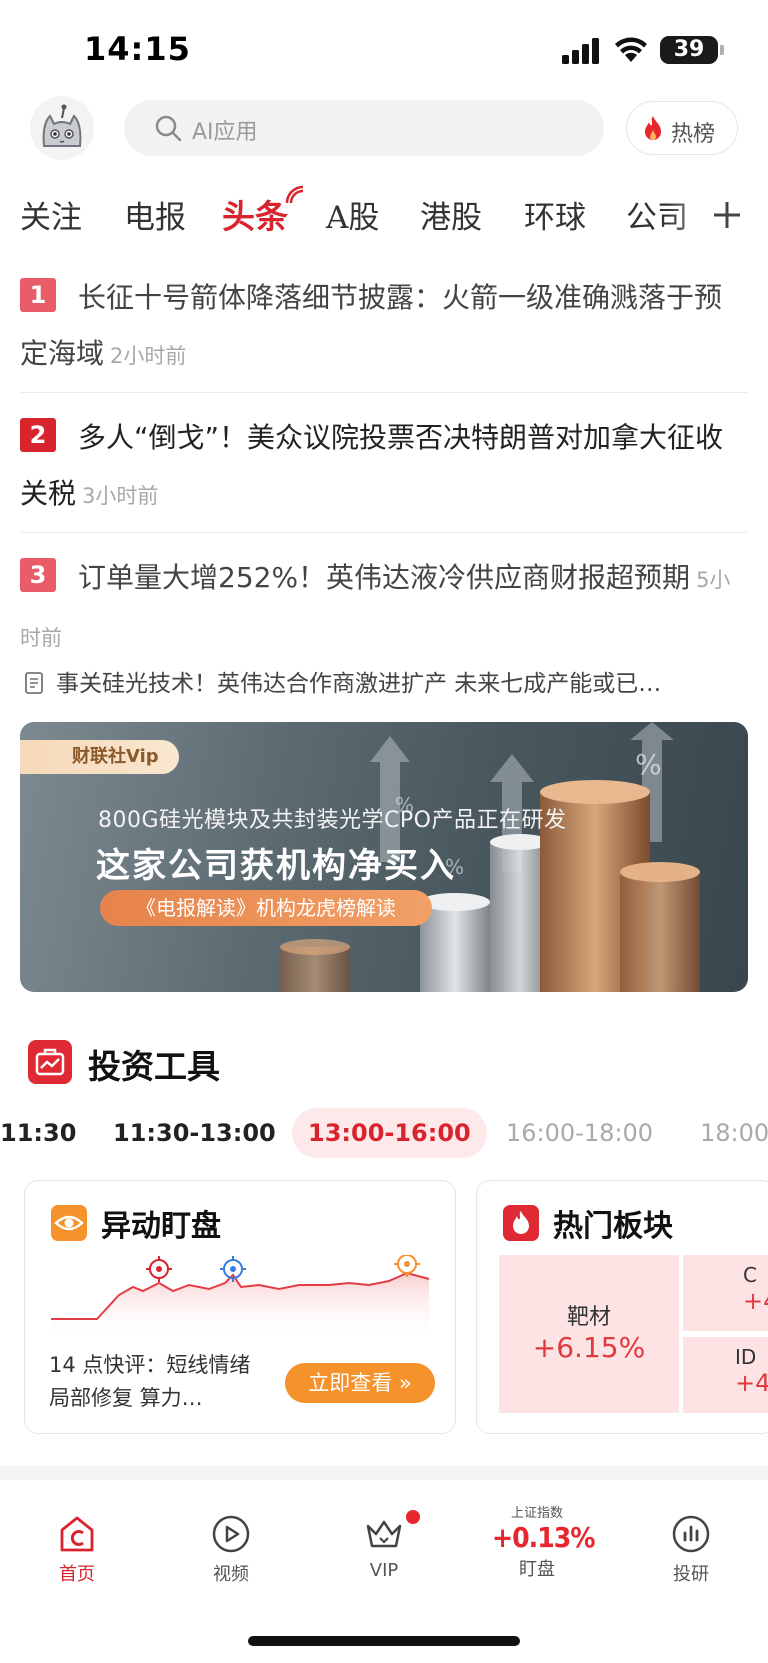 This screenshot has height=1663, width=768. What do you see at coordinates (384, 1641) in the screenshot?
I see `home-indicator` at bounding box center [384, 1641].